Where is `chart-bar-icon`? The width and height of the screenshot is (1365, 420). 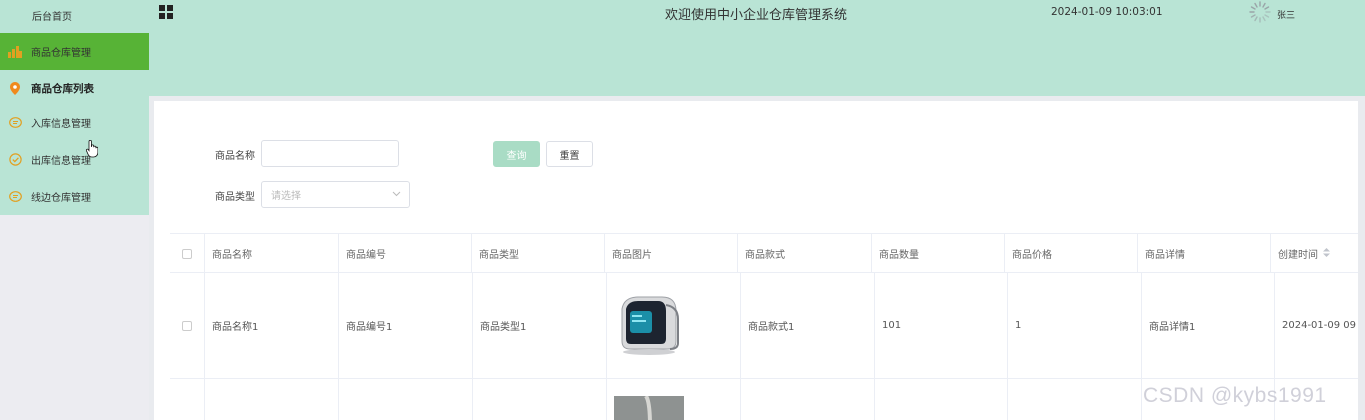
chart-bar-icon is located at coordinates (15, 52).